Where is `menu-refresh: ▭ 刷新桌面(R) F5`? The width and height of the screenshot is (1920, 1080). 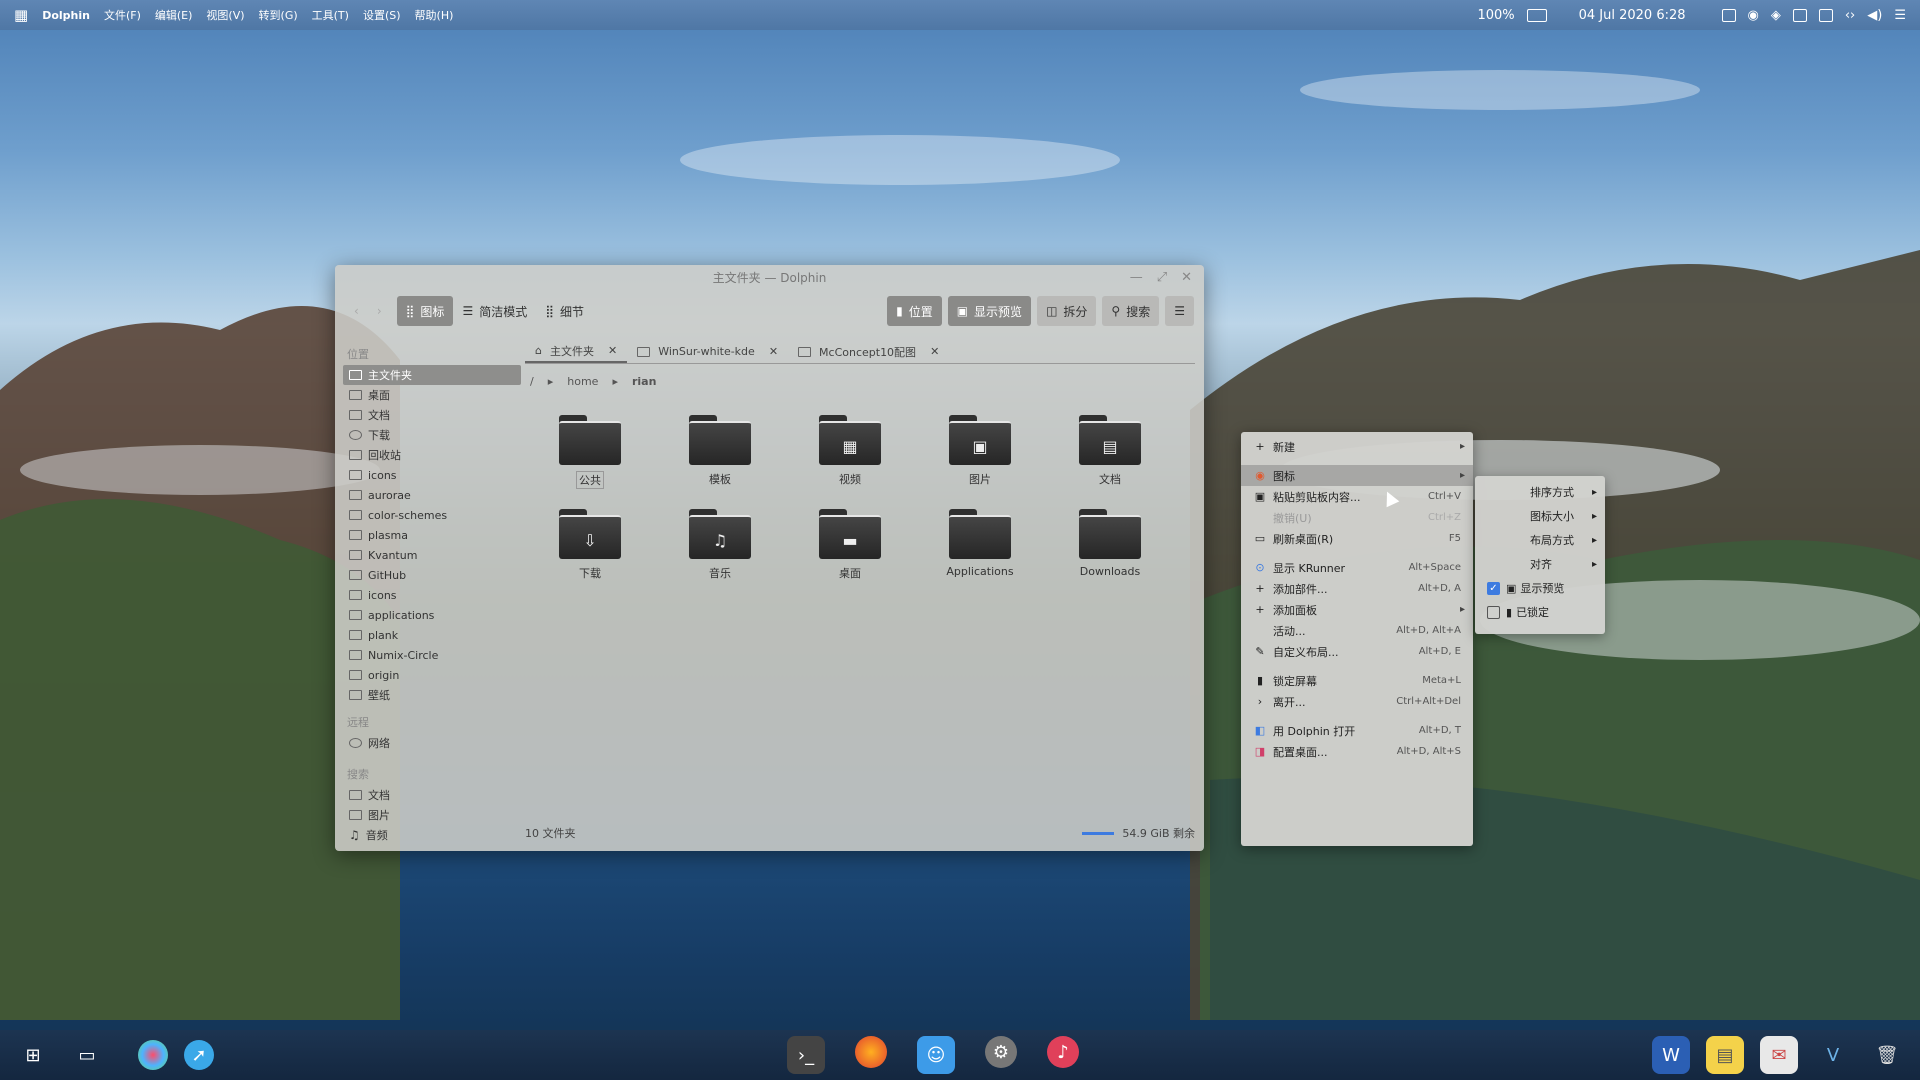
menu-refresh: ▭ 刷新桌面(R) F5 is located at coordinates (1357, 538).